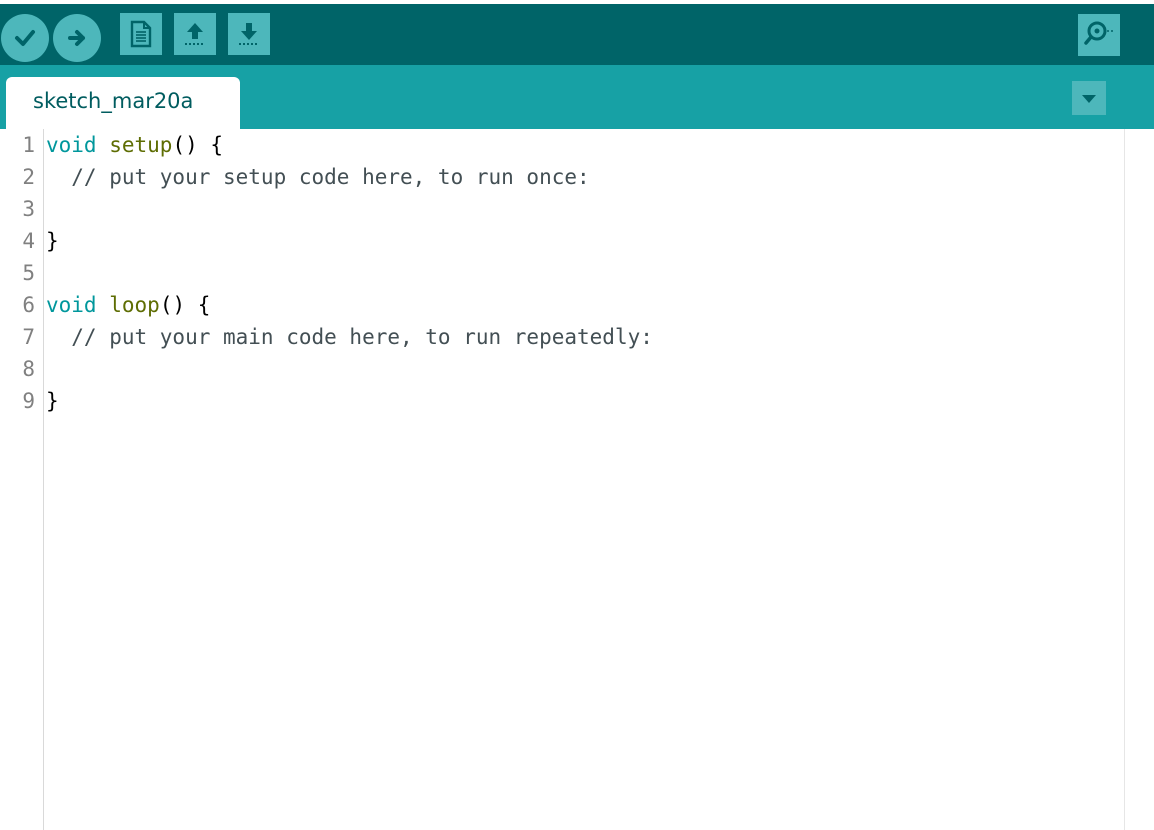 Image resolution: width=1154 pixels, height=830 pixels. I want to click on line-number: 5, so click(28, 273).